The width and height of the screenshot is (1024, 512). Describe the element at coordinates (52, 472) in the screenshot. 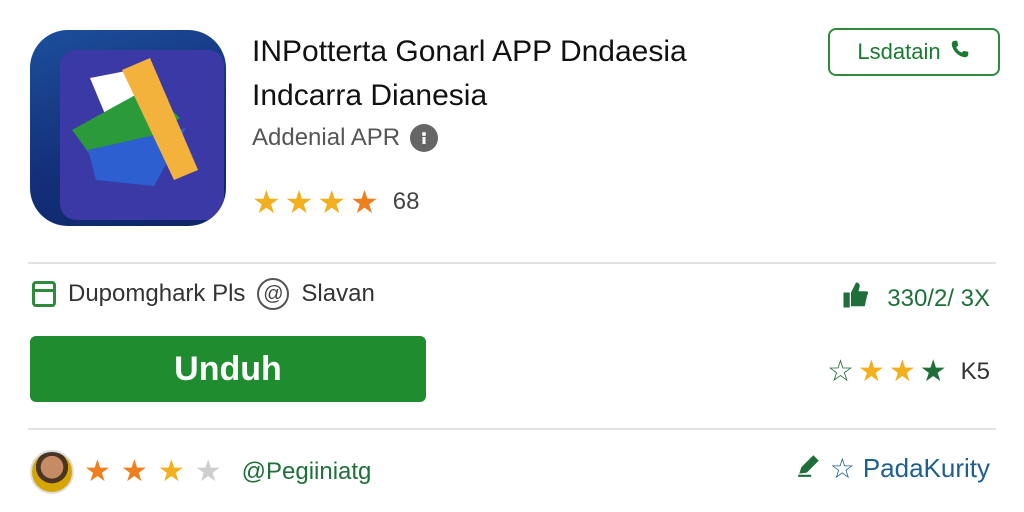

I see `avatar` at that location.